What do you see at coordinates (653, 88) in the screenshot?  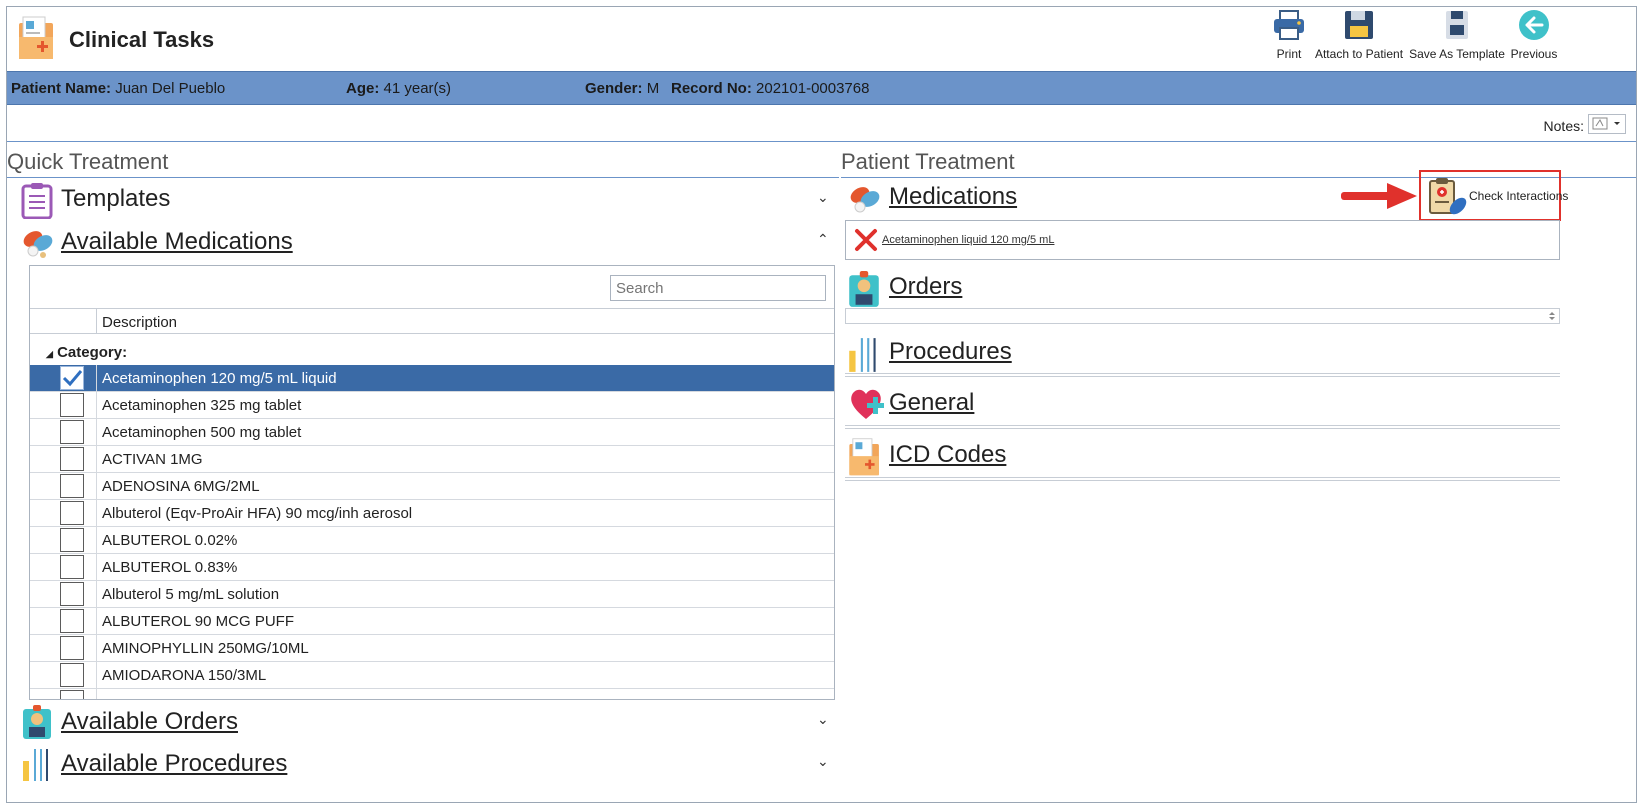 I see `patient-gender: M` at bounding box center [653, 88].